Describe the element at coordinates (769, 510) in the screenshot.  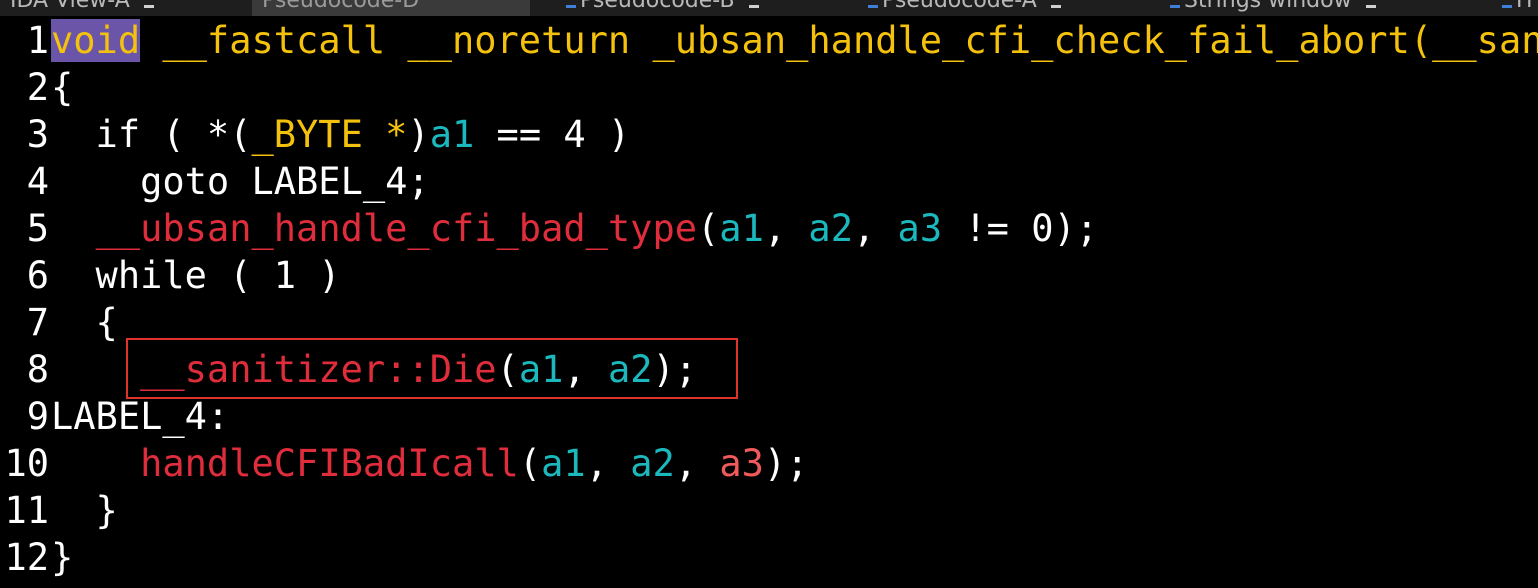
I see `code-line: 11 }` at that location.